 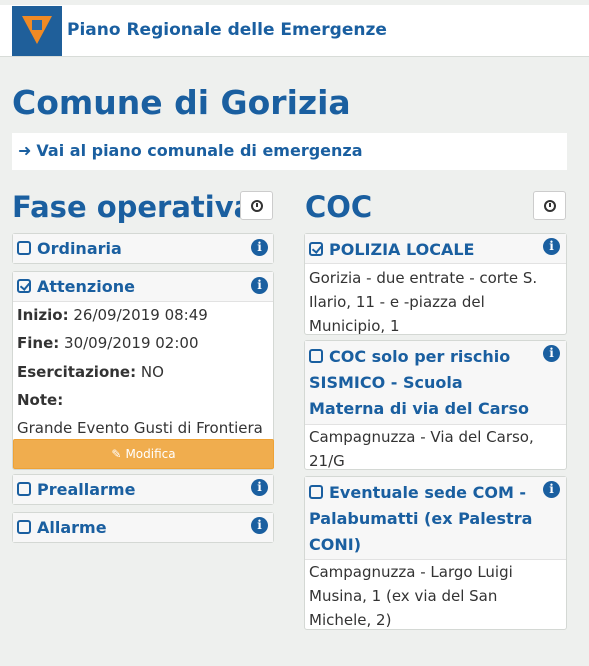 I want to click on phase-start: Inizio: 26/09/2019 08:49, so click(x=112, y=315).